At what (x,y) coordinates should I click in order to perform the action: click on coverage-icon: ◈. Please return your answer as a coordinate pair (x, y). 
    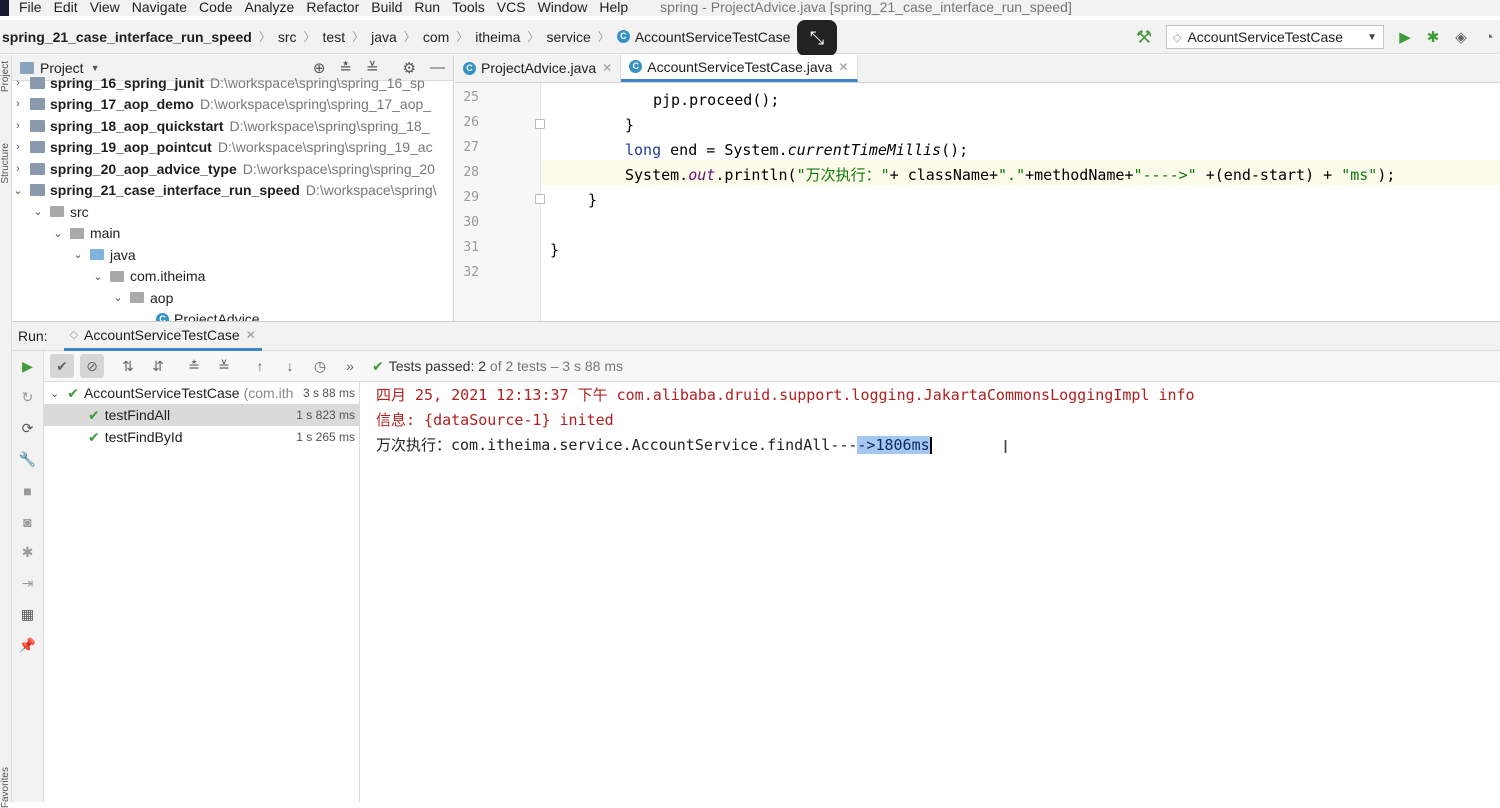
    Looking at the image, I should click on (1461, 37).